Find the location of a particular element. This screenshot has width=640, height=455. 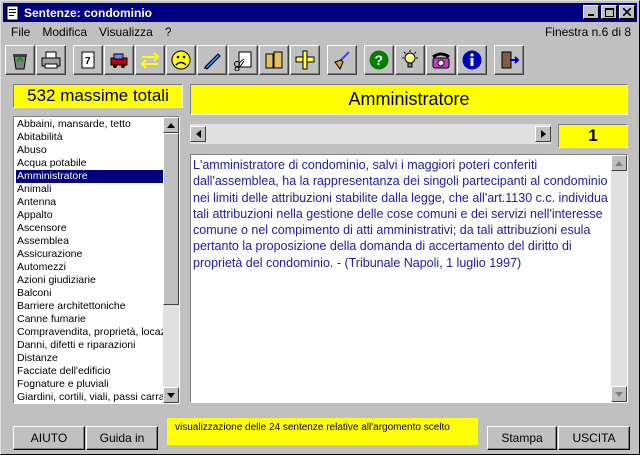

phone-button is located at coordinates (441, 60).